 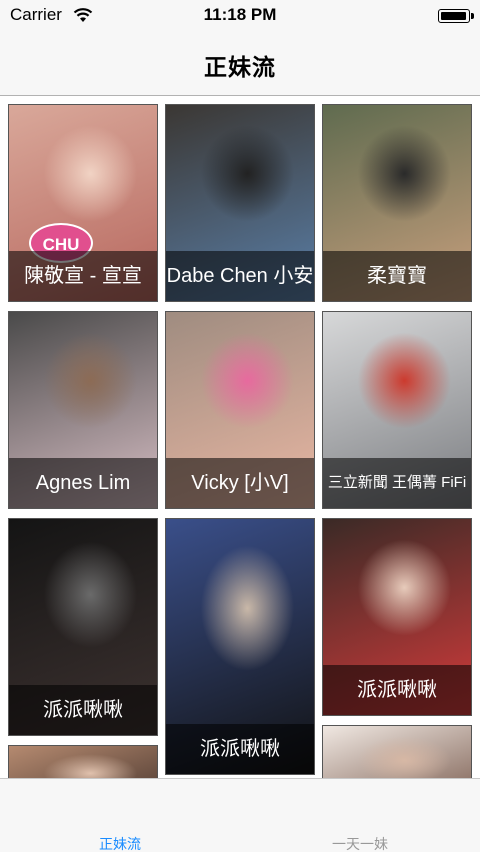 I want to click on tab-yitianyimei: 一天一妹, so click(x=360, y=815).